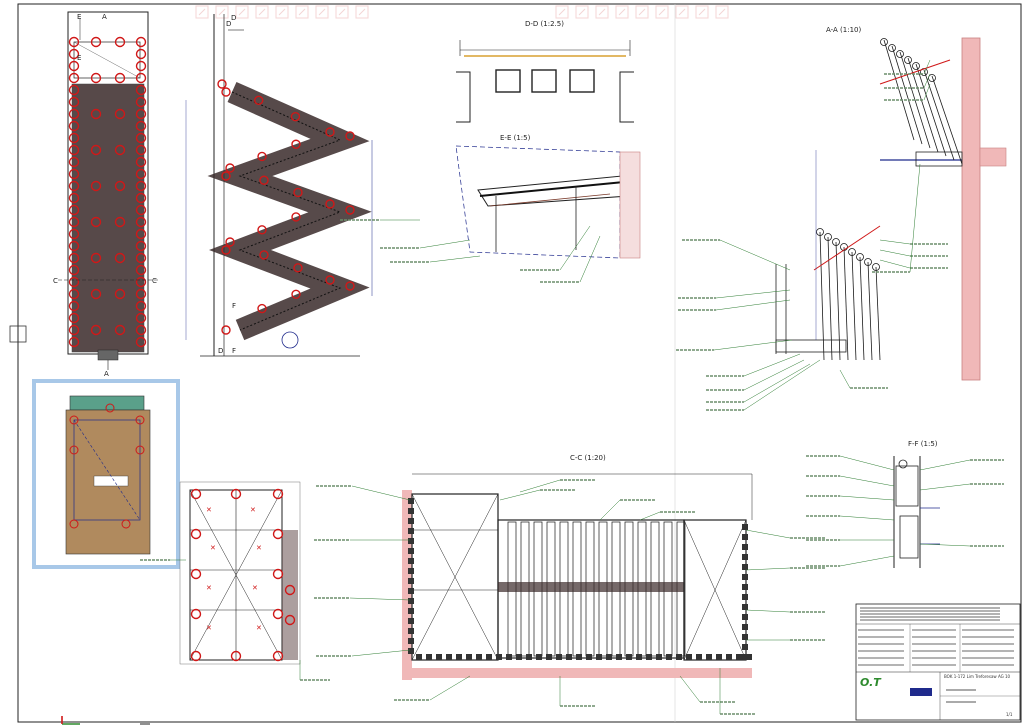  Describe the element at coordinates (302, 12) in the screenshot. I see `pencil-icon` at that location.